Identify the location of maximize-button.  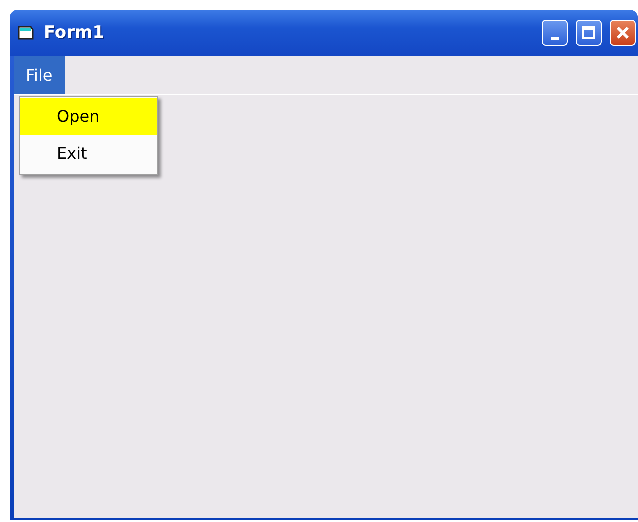
(589, 33).